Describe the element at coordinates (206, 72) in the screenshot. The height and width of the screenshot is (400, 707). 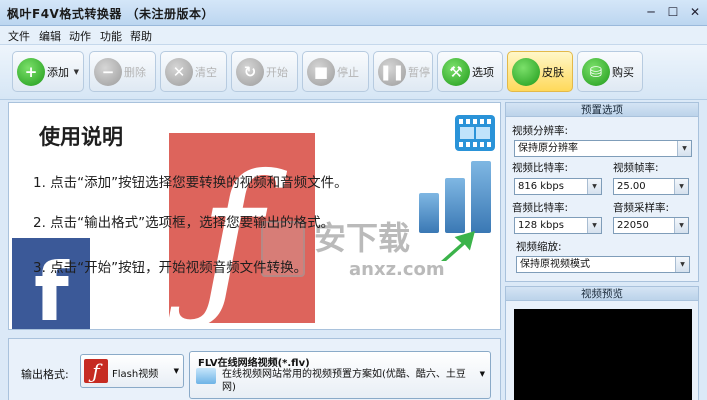
I see `clear-button-label: 清空` at that location.